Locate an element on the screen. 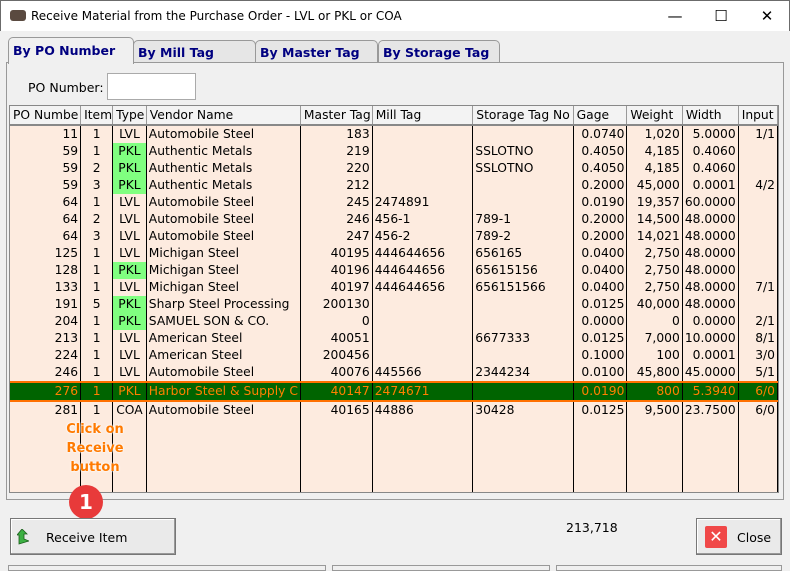 The height and width of the screenshot is (571, 790). po-number-input is located at coordinates (151, 86).